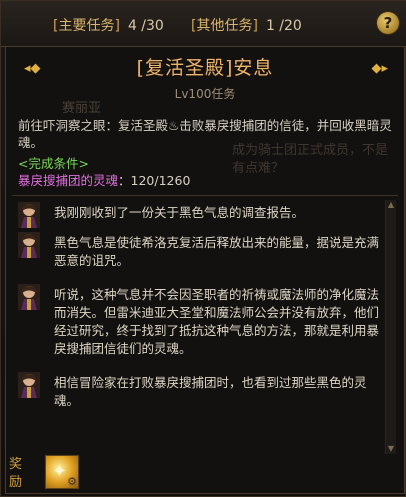  What do you see at coordinates (391, 205) in the screenshot?
I see `scroll-up-icon: ▲` at bounding box center [391, 205].